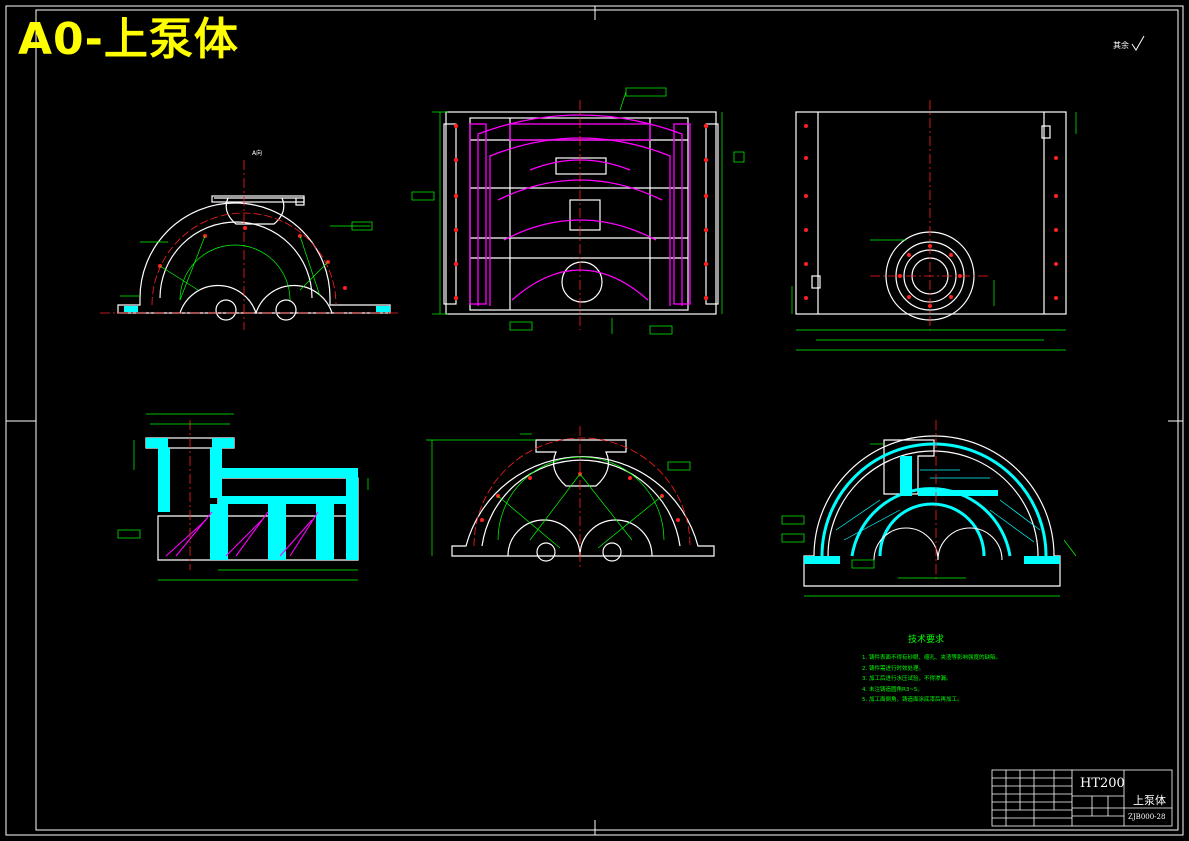 This screenshot has width=1189, height=841. I want to click on title-block-part-name: 上泵体, so click(1149, 800).